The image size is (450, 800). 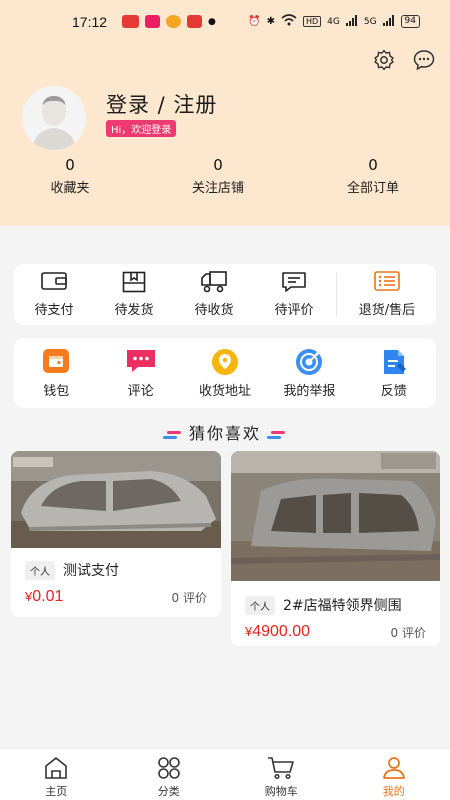 What do you see at coordinates (225, 20) in the screenshot?
I see `status-bar: 17:12 ● ⏰ ✱ HD 4G 5G 94` at bounding box center [225, 20].